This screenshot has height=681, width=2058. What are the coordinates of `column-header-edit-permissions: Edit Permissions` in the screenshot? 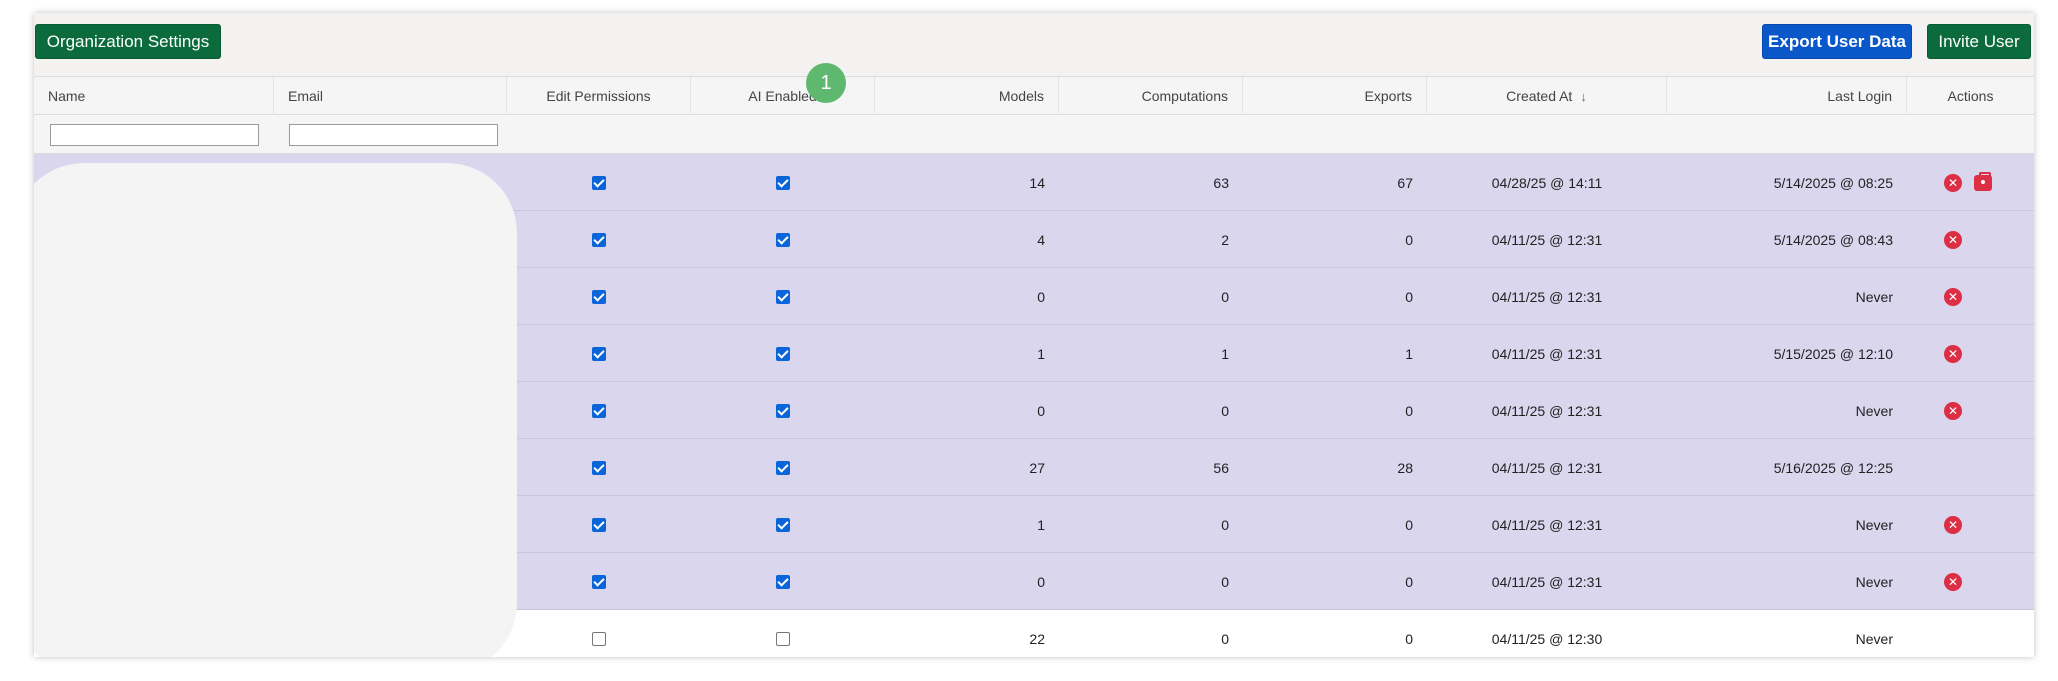 It's located at (599, 96).